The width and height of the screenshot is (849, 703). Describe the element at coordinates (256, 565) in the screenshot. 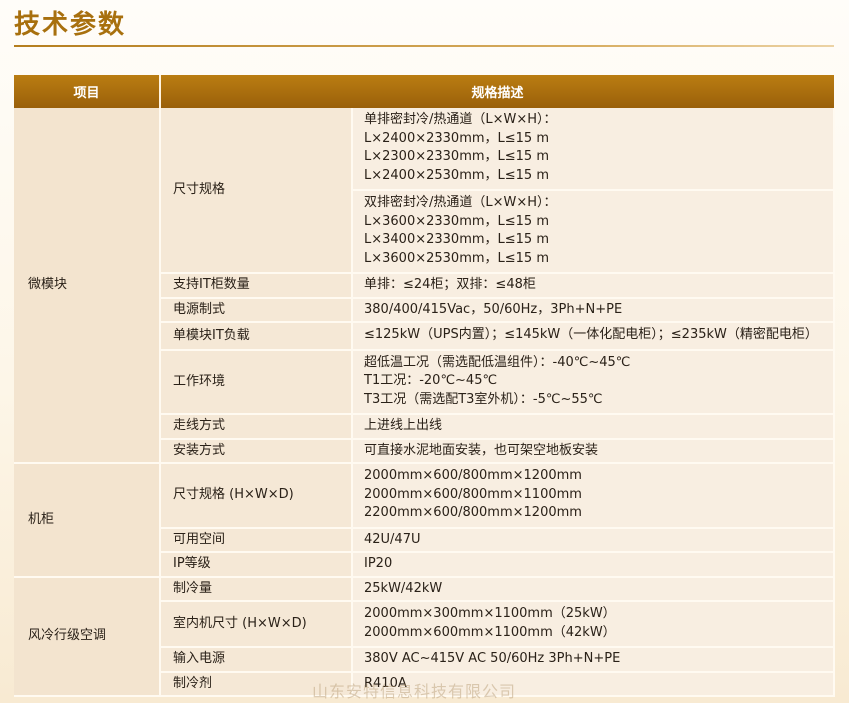

I see `item-cell: IP等级` at that location.